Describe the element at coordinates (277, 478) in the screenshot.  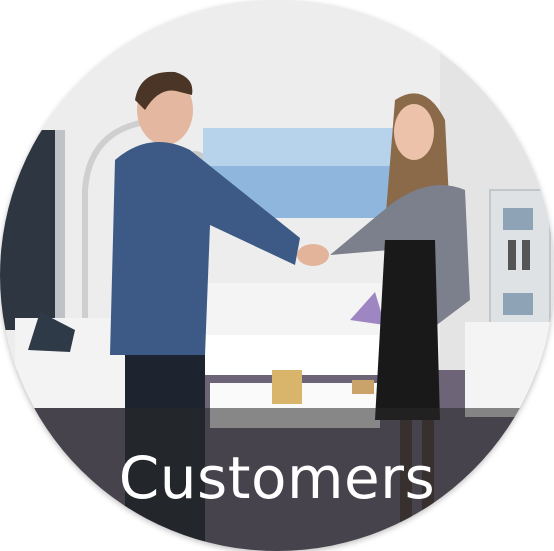
I see `tile-caption: Customers` at that location.